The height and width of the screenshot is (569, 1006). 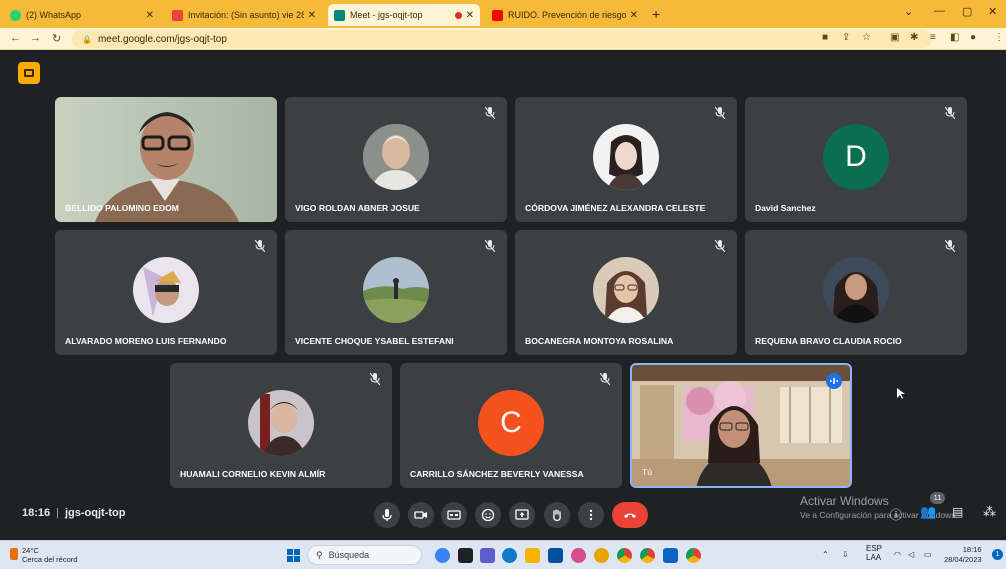 What do you see at coordinates (56, 38) in the screenshot?
I see `reload-button: ↻` at bounding box center [56, 38].